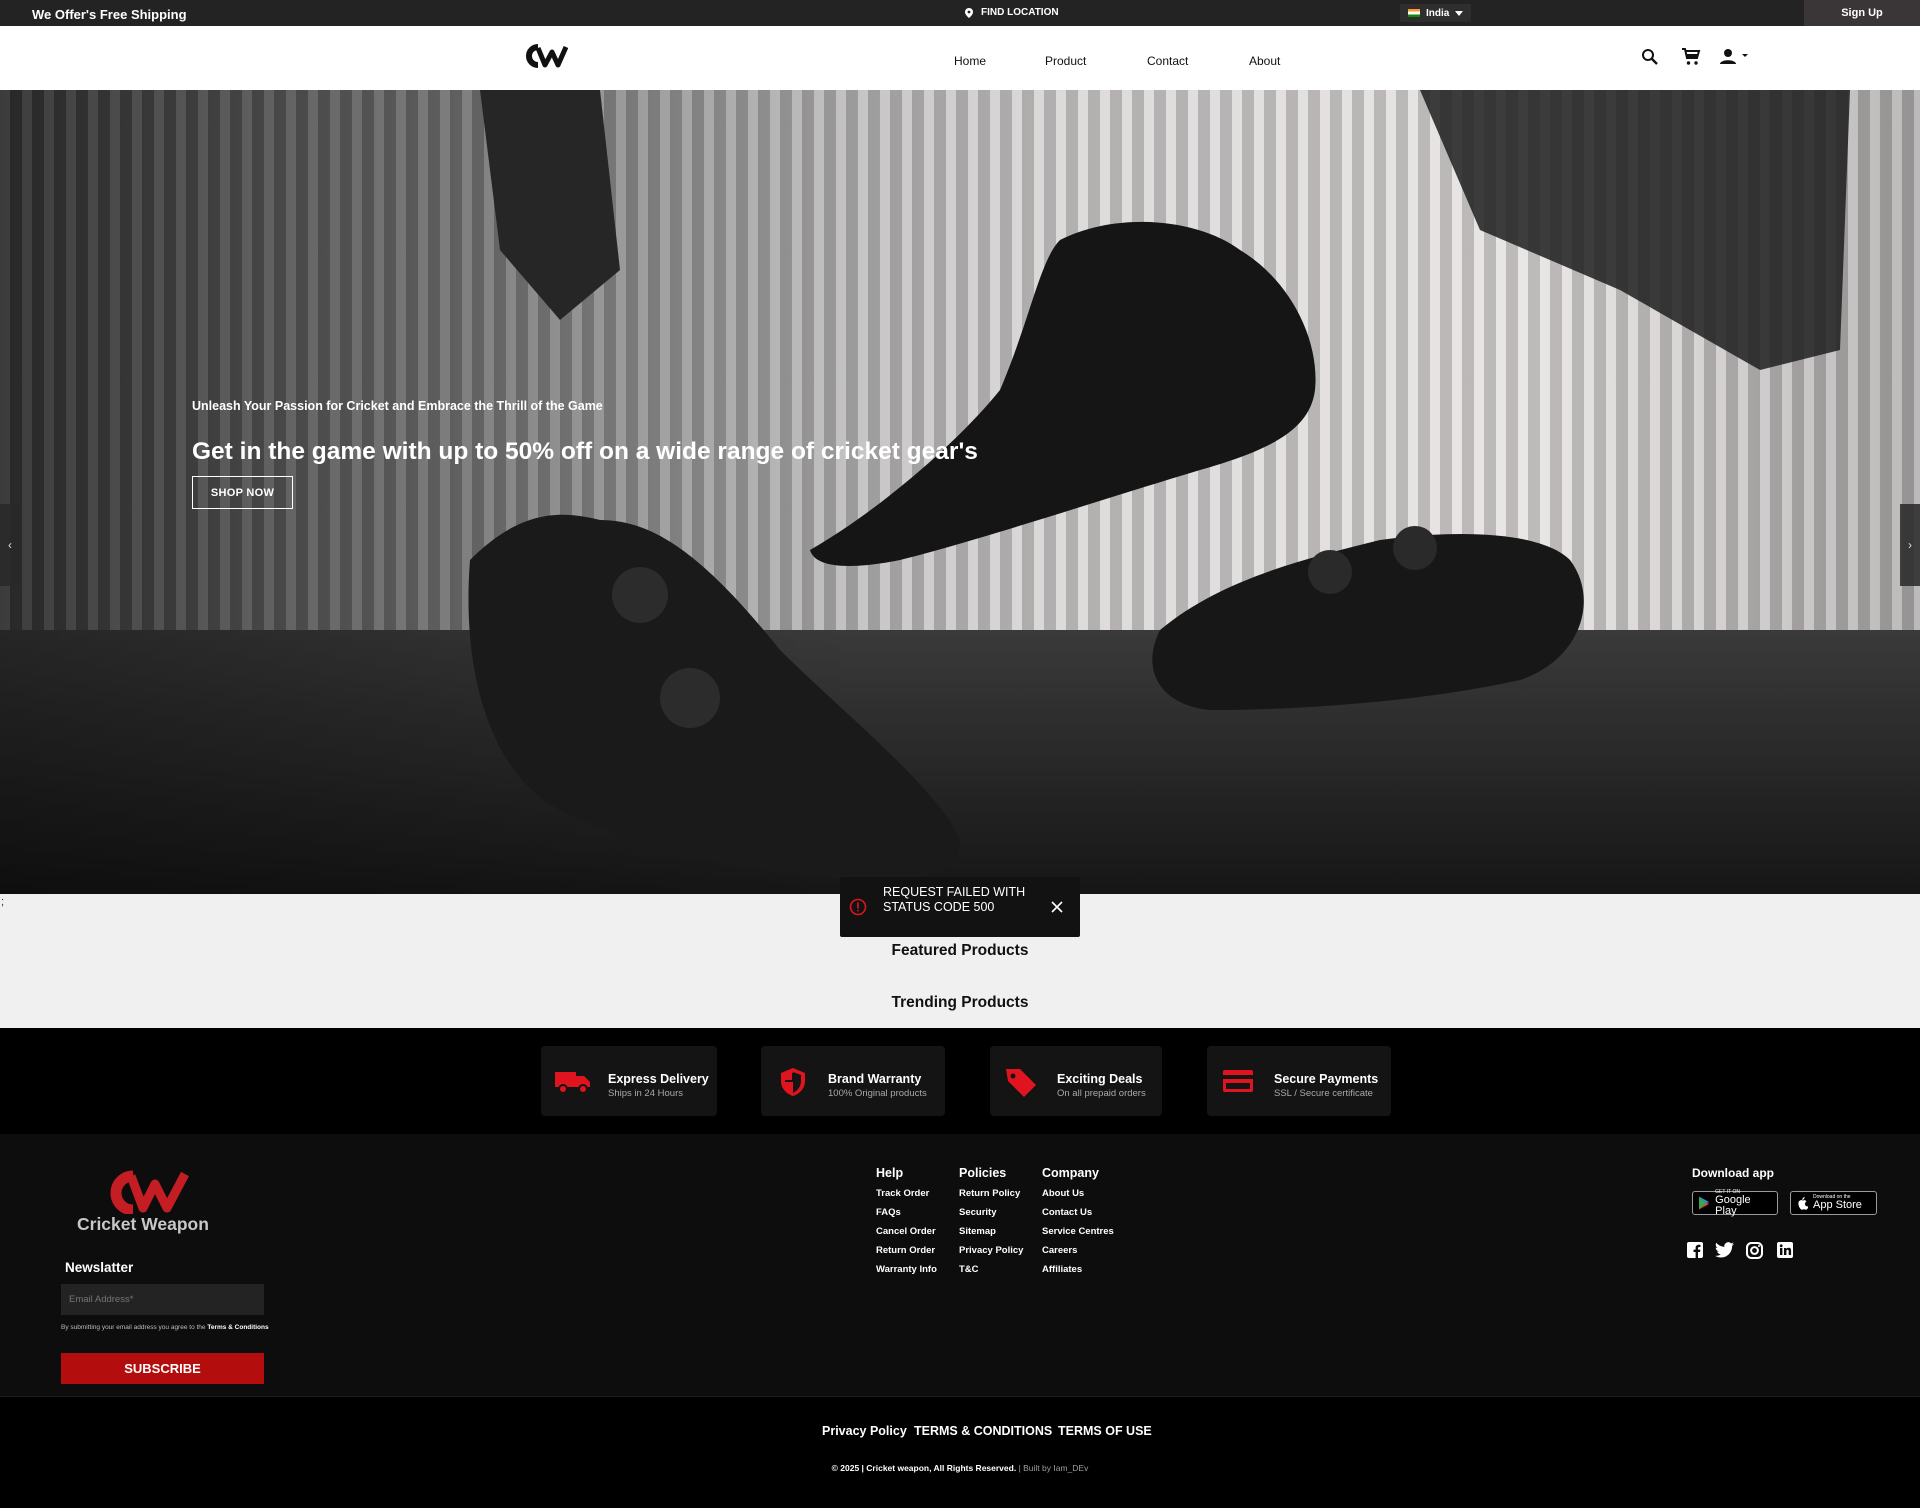 The width and height of the screenshot is (1920, 1508). I want to click on feature-card-payments: Secure Payments SSL / Secure certificate, so click(1299, 1081).